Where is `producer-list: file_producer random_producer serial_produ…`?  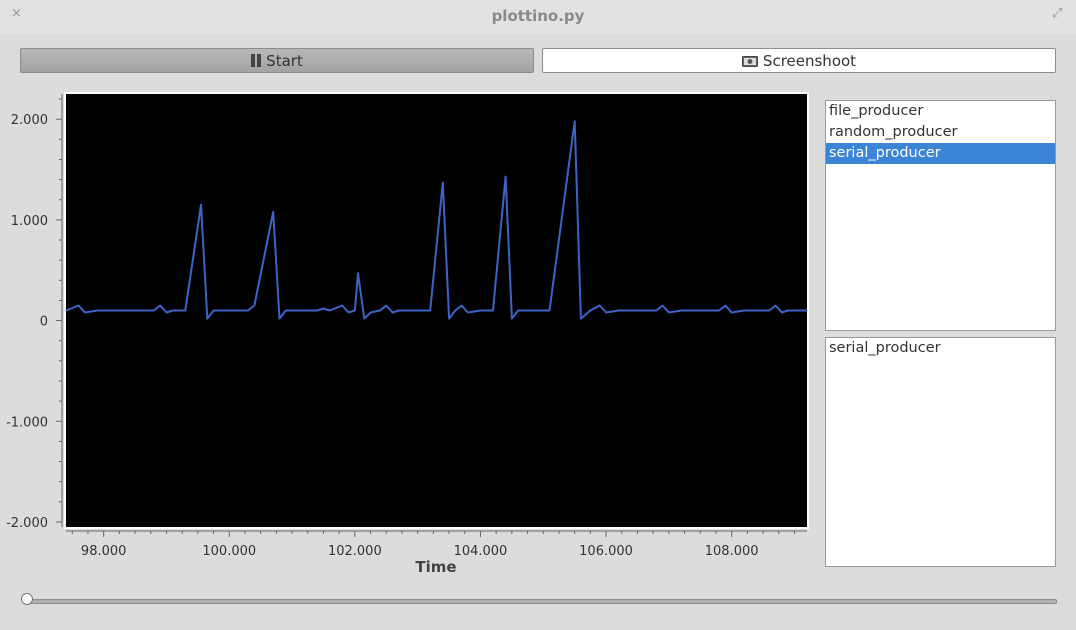
producer-list: file_producer random_producer serial_produ… is located at coordinates (940, 215).